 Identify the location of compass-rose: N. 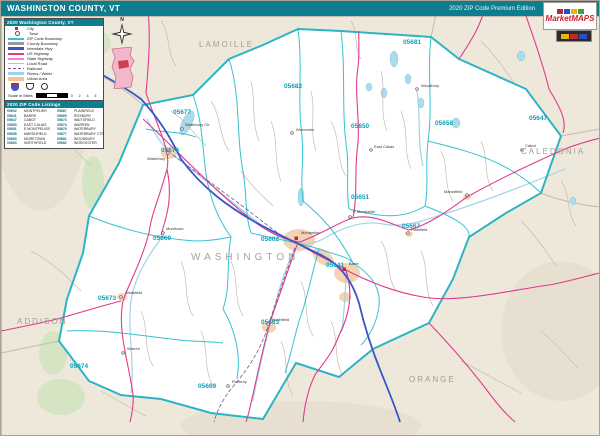
(122, 34).